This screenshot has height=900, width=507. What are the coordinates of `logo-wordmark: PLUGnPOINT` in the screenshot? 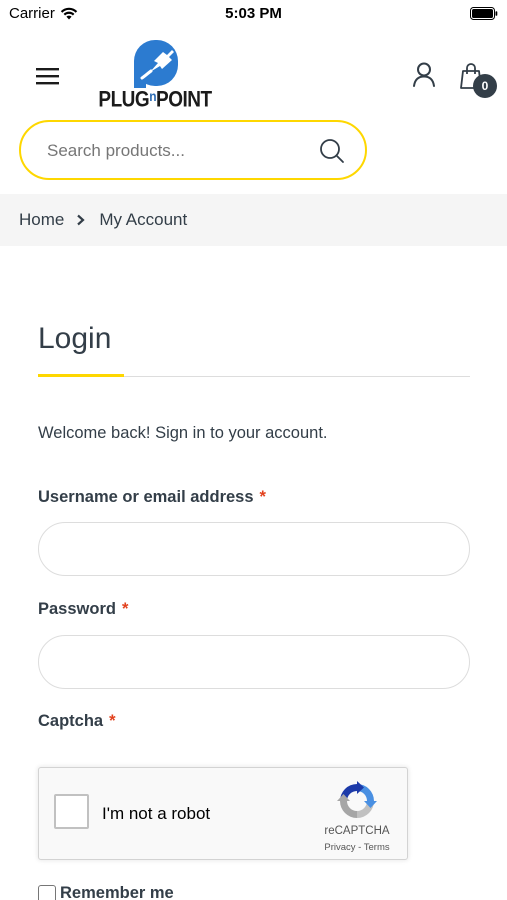 It's located at (155, 100).